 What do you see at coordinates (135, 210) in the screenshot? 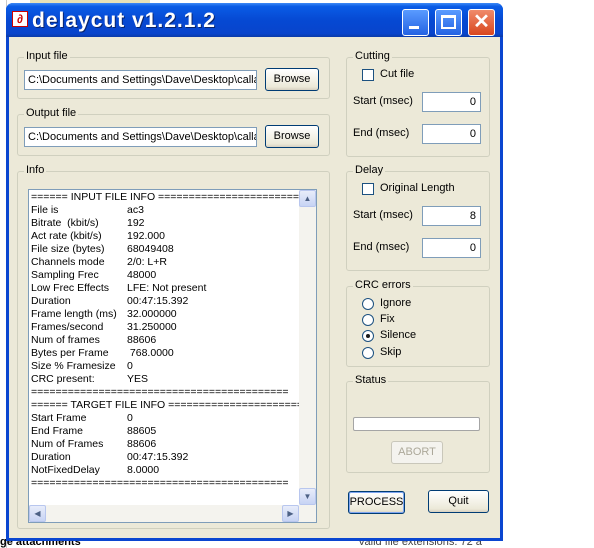
I see `info-line-value: ac3` at bounding box center [135, 210].